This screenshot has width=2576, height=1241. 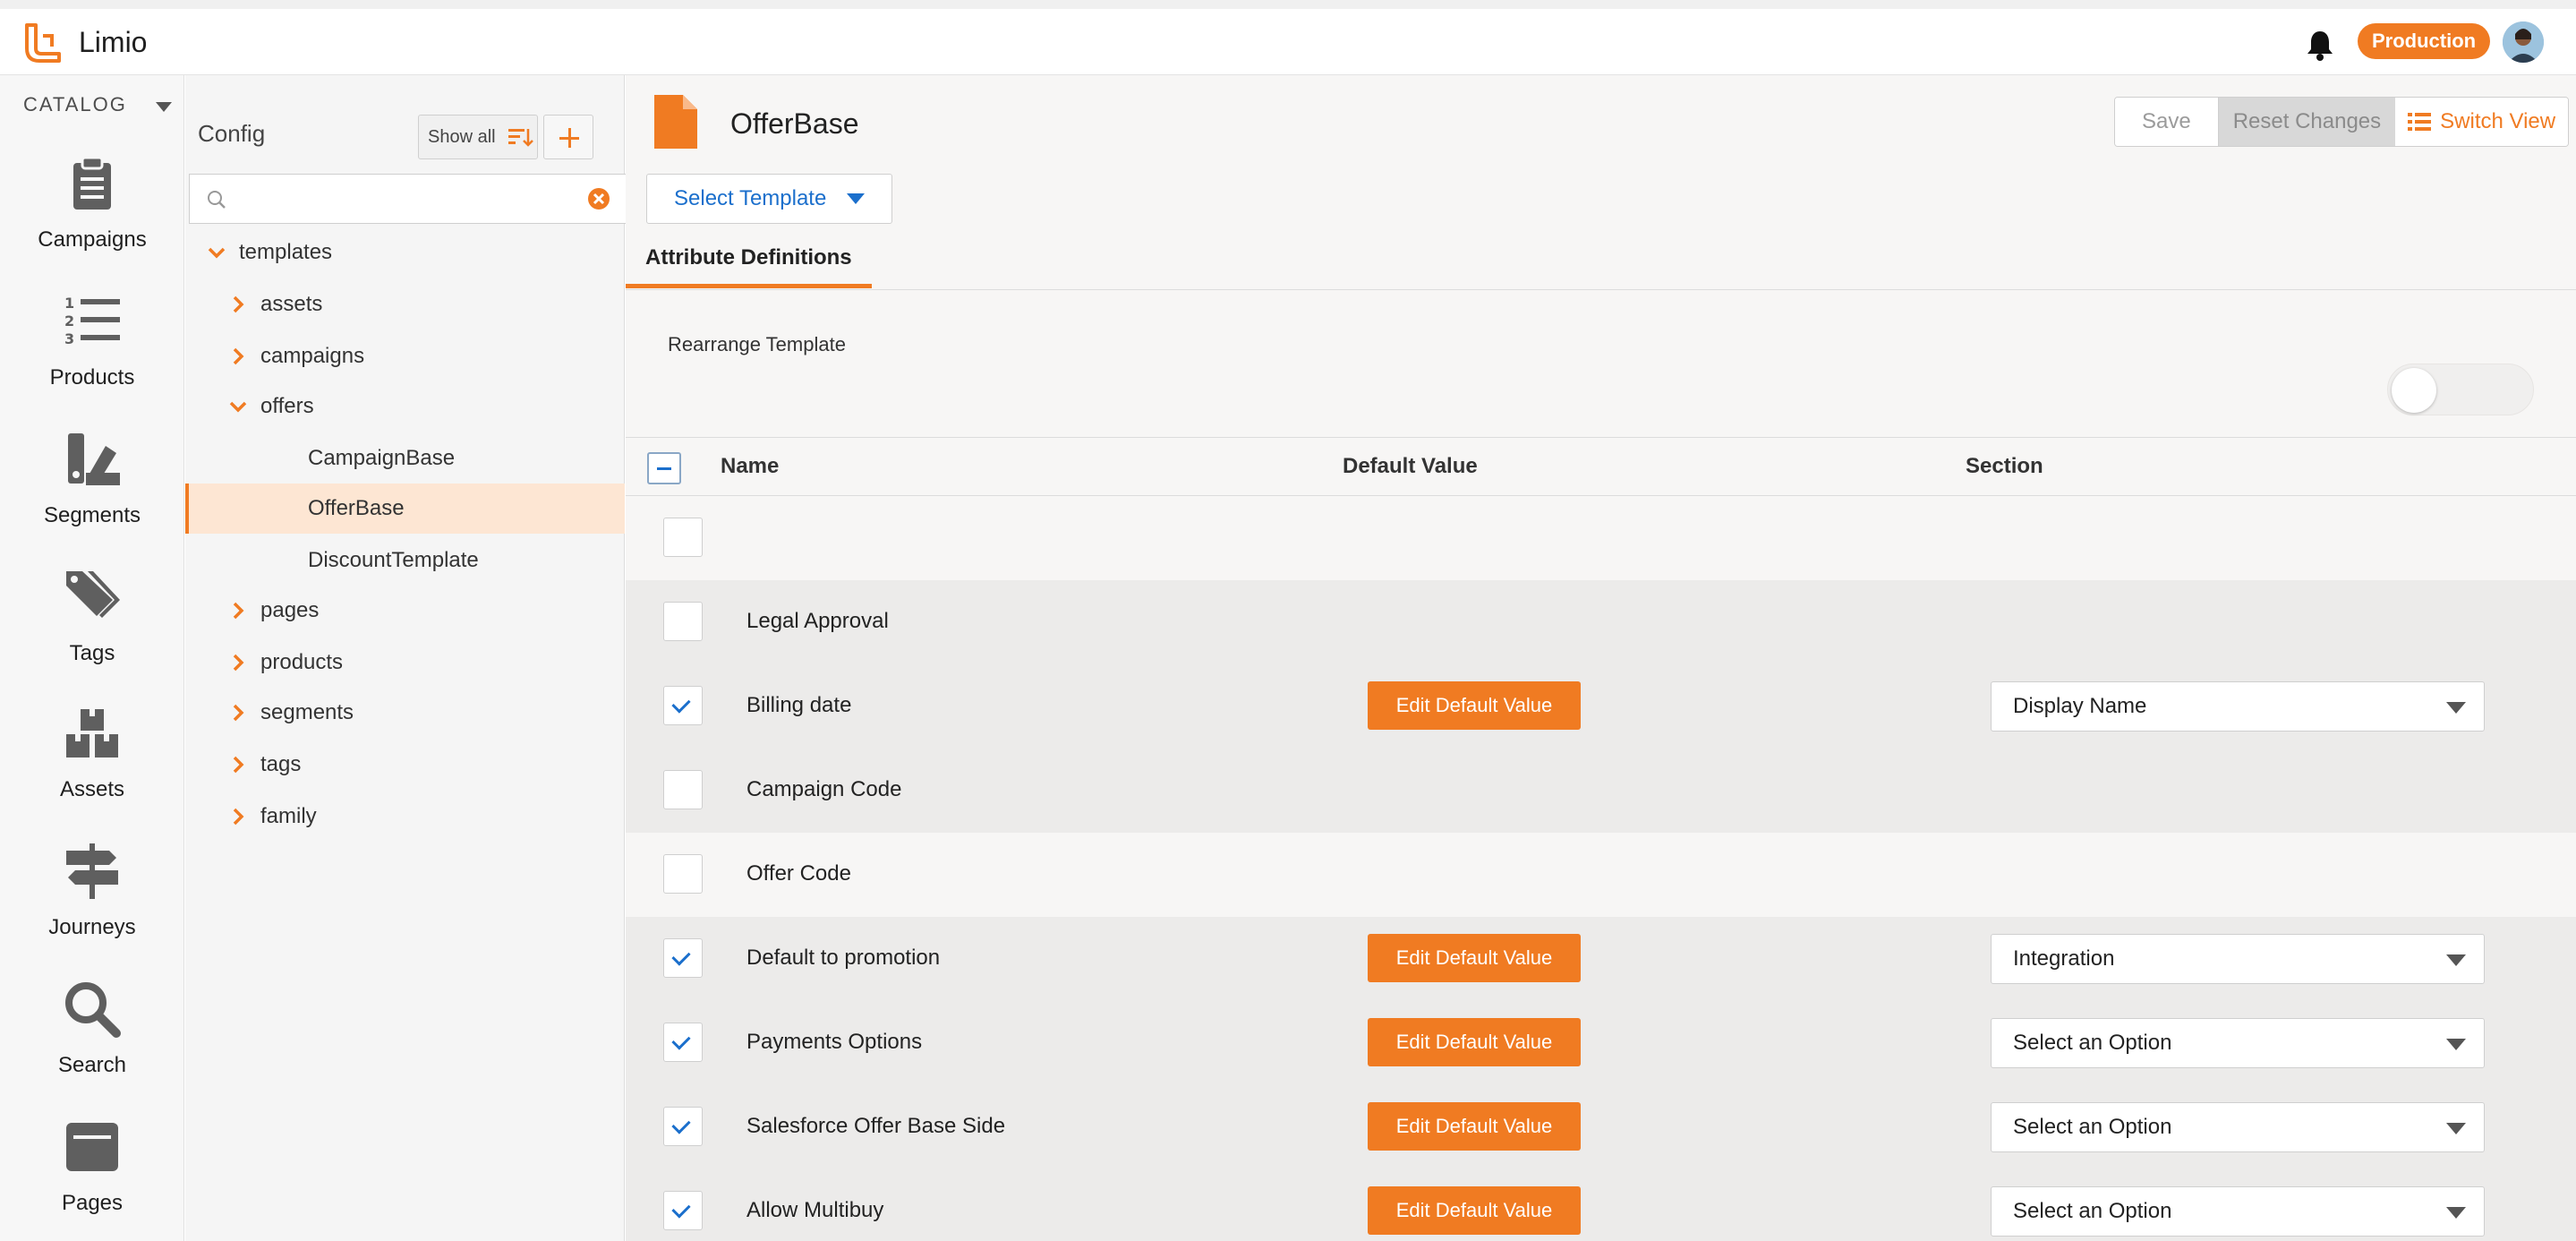 I want to click on show-all-button: Show all, so click(x=478, y=137).